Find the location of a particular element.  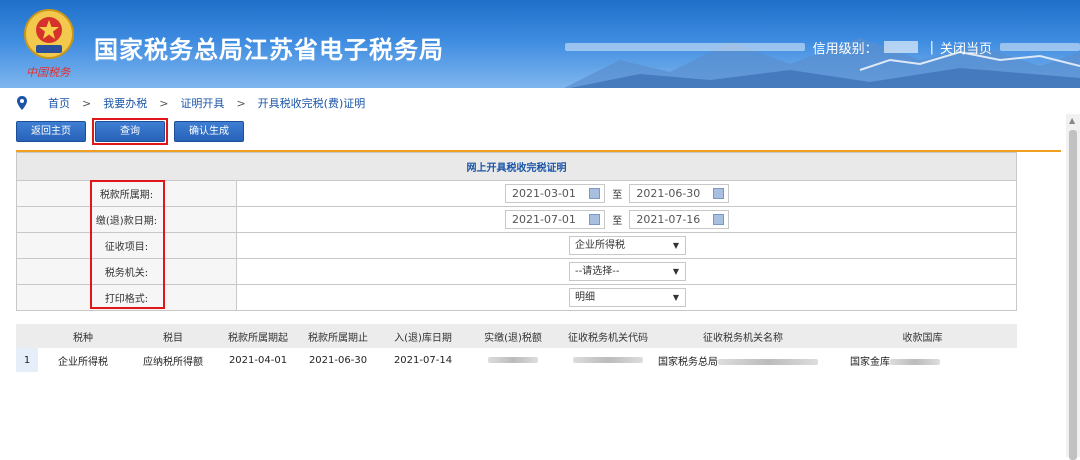

header-storage-date: 入(退)库日期 is located at coordinates (423, 336).